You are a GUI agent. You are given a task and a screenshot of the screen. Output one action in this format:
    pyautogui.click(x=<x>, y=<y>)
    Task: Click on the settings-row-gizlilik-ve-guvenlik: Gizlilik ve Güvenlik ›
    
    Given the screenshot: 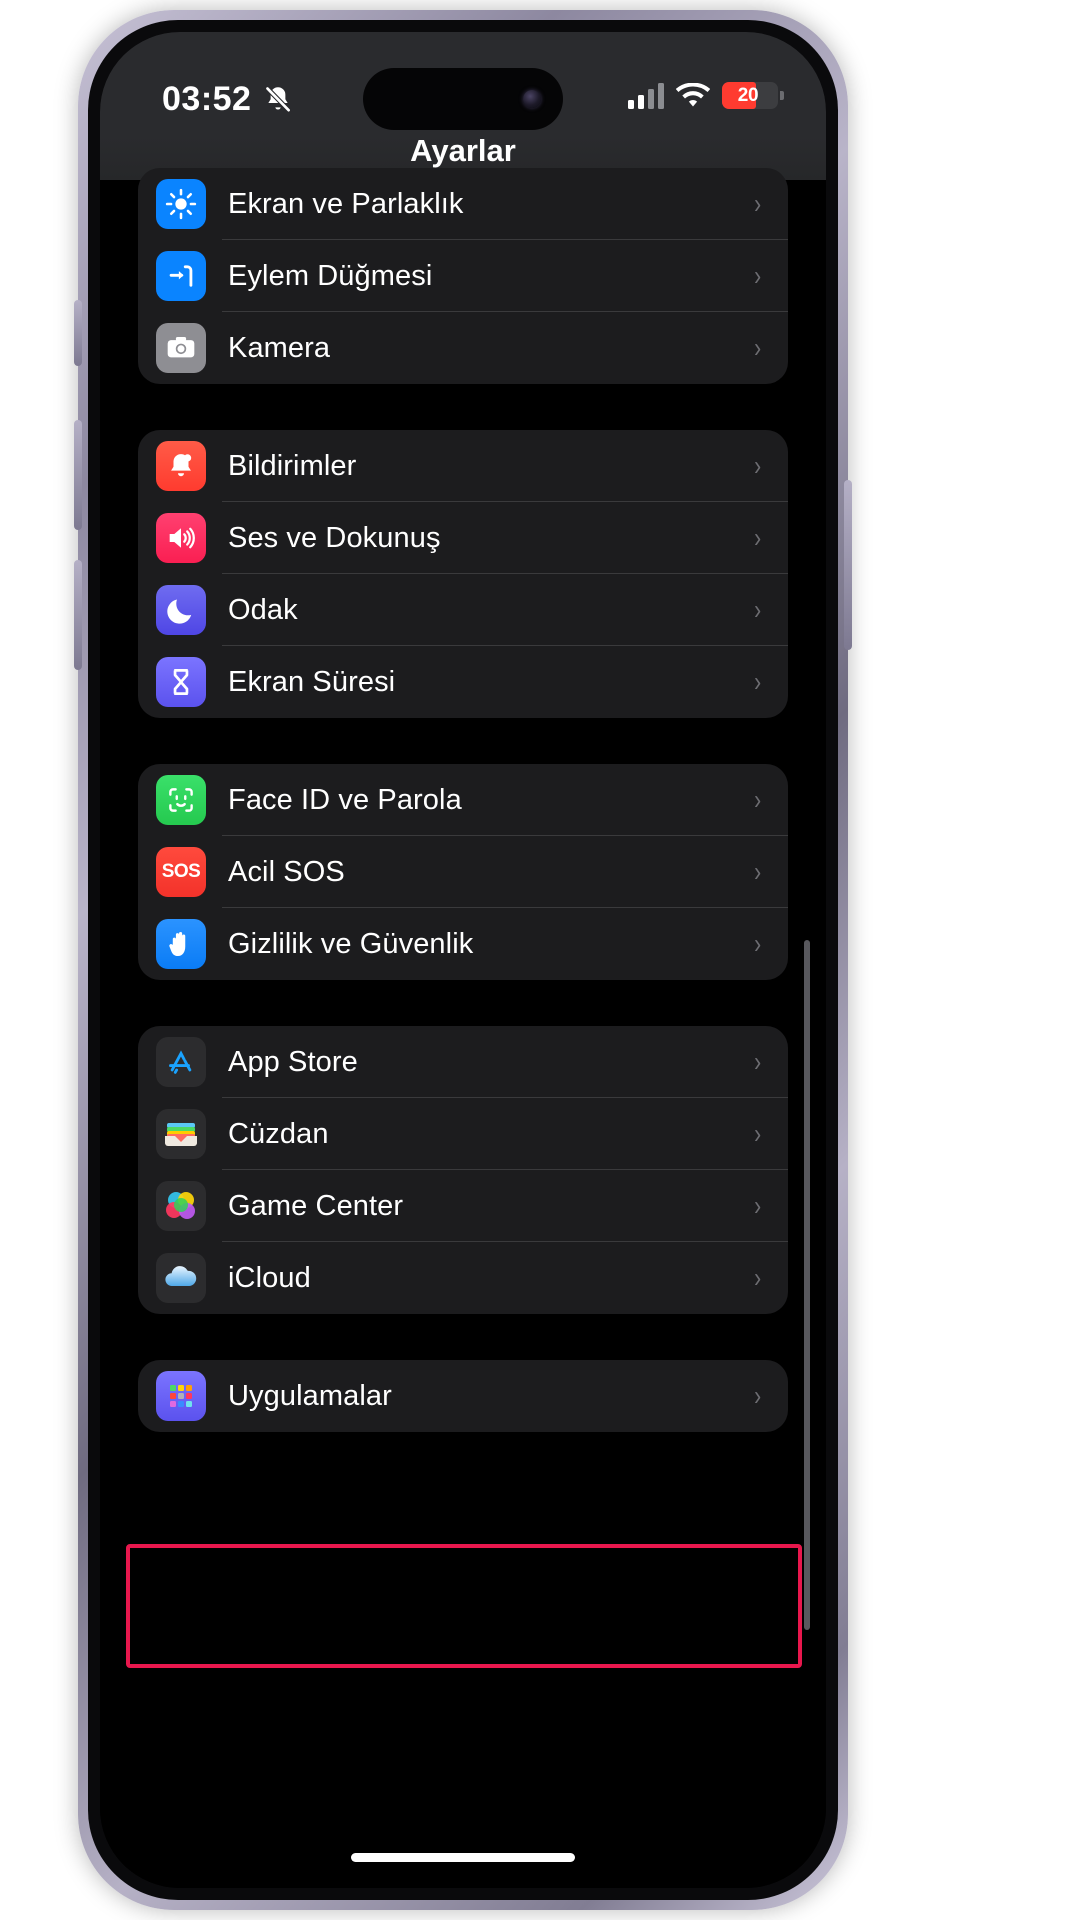 What is the action you would take?
    pyautogui.click(x=463, y=944)
    